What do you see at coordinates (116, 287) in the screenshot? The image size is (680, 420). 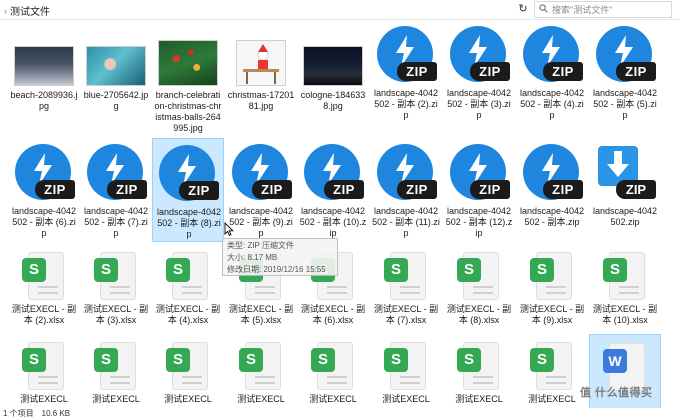 I see `file-item: S 测试EXECL - 副本 (3).xlsx` at bounding box center [116, 287].